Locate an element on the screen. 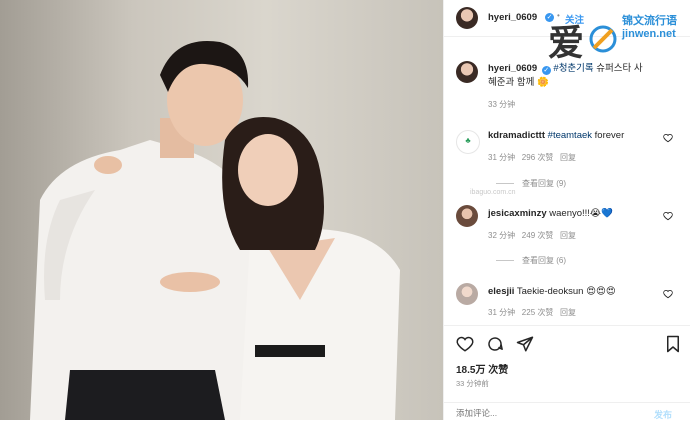 This screenshot has height=421, width=690. caption-time: 33 分钟 is located at coordinates (502, 104).